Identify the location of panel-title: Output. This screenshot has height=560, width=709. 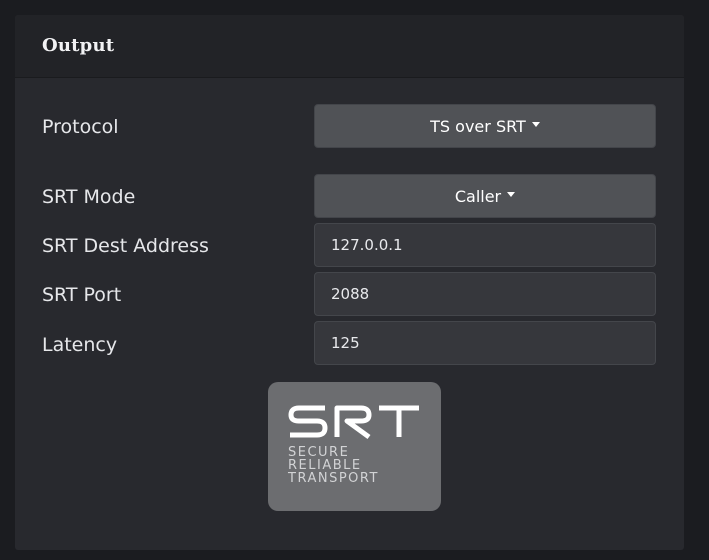
(78, 45).